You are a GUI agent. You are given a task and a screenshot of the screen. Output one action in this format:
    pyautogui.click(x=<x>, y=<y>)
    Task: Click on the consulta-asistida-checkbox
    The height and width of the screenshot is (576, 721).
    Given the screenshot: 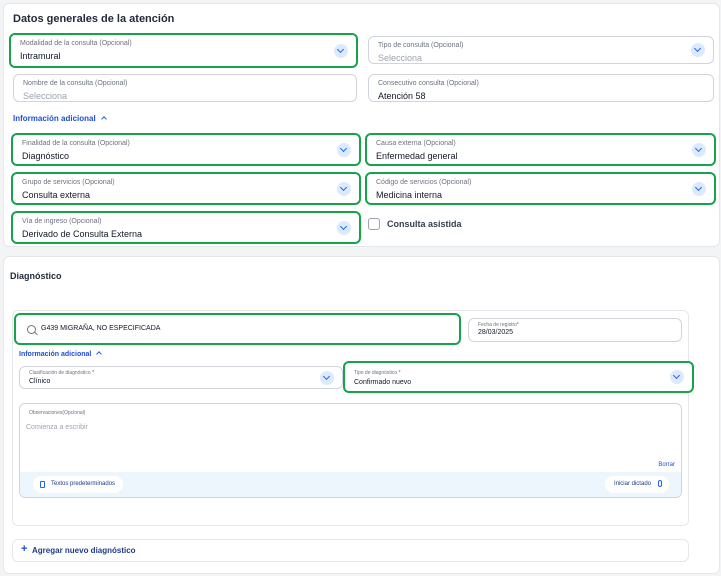 What is the action you would take?
    pyautogui.click(x=374, y=224)
    